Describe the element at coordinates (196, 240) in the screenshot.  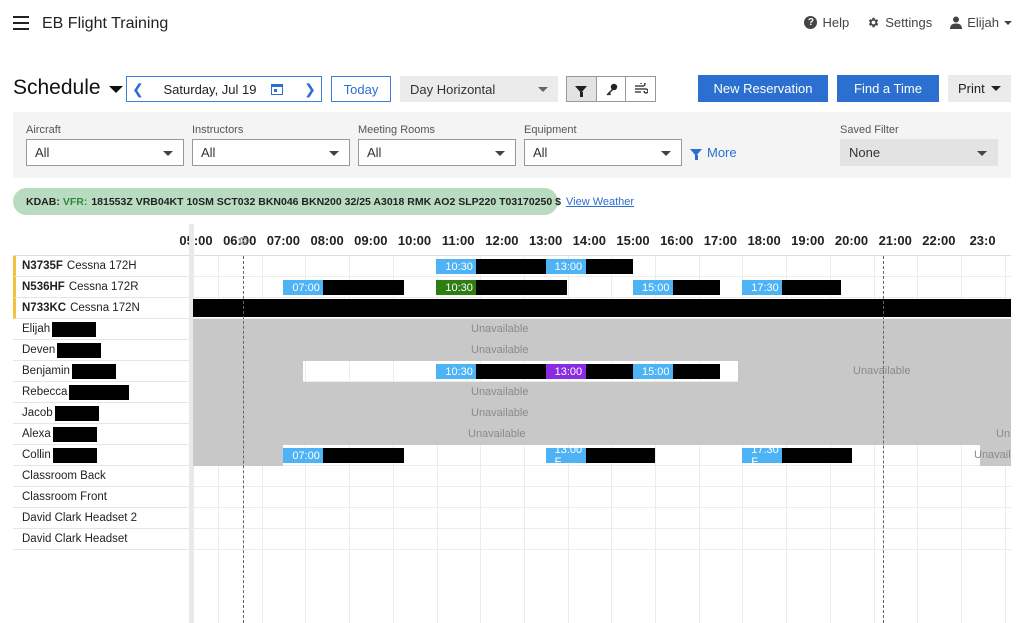
I see `hour-label: 05:00` at that location.